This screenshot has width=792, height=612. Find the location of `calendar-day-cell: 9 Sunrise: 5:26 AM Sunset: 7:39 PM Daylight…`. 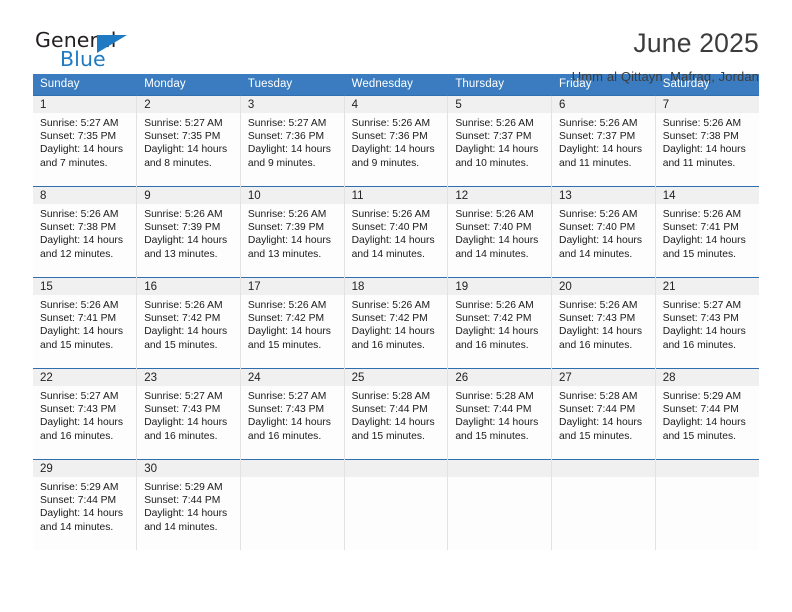

calendar-day-cell: 9 Sunrise: 5:26 AM Sunset: 7:39 PM Daylight… is located at coordinates (188, 232).